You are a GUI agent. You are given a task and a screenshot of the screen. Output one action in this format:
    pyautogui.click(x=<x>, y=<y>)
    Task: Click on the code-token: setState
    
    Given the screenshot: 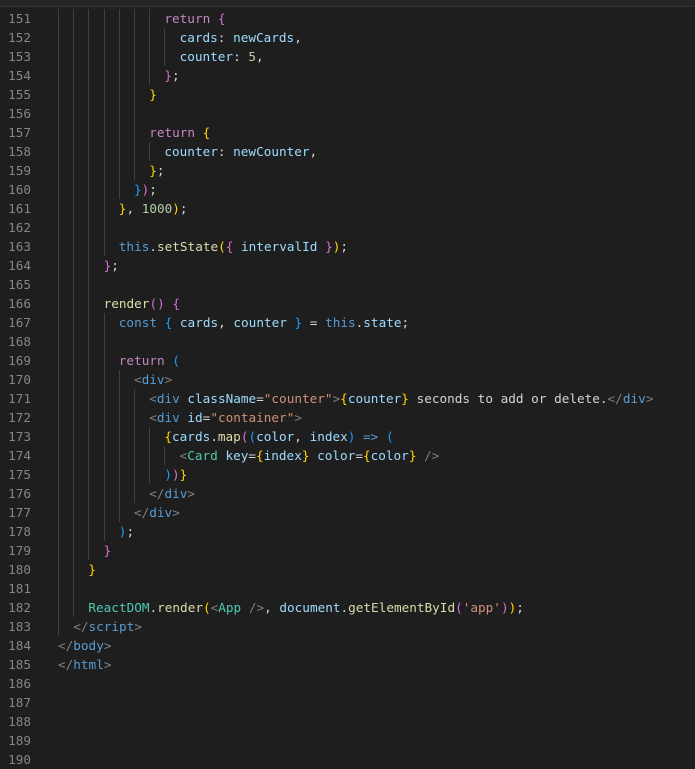 What is the action you would take?
    pyautogui.click(x=188, y=246)
    